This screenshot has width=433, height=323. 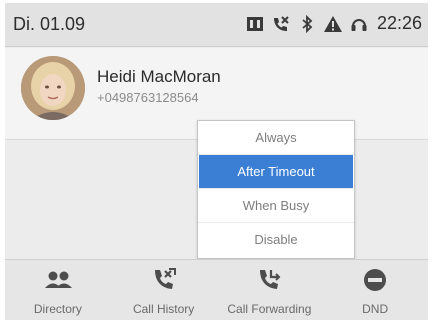 I want to click on directory-label: Directory, so click(x=57, y=309).